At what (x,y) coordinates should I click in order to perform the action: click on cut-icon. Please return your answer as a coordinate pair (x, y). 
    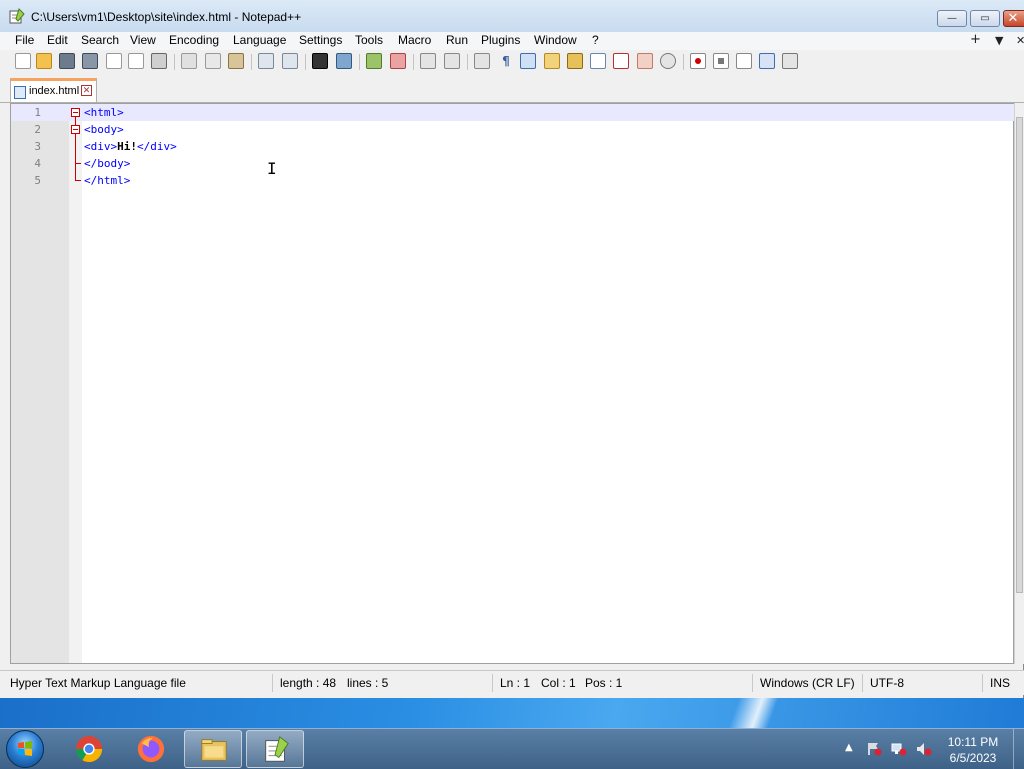
    Looking at the image, I should click on (189, 61).